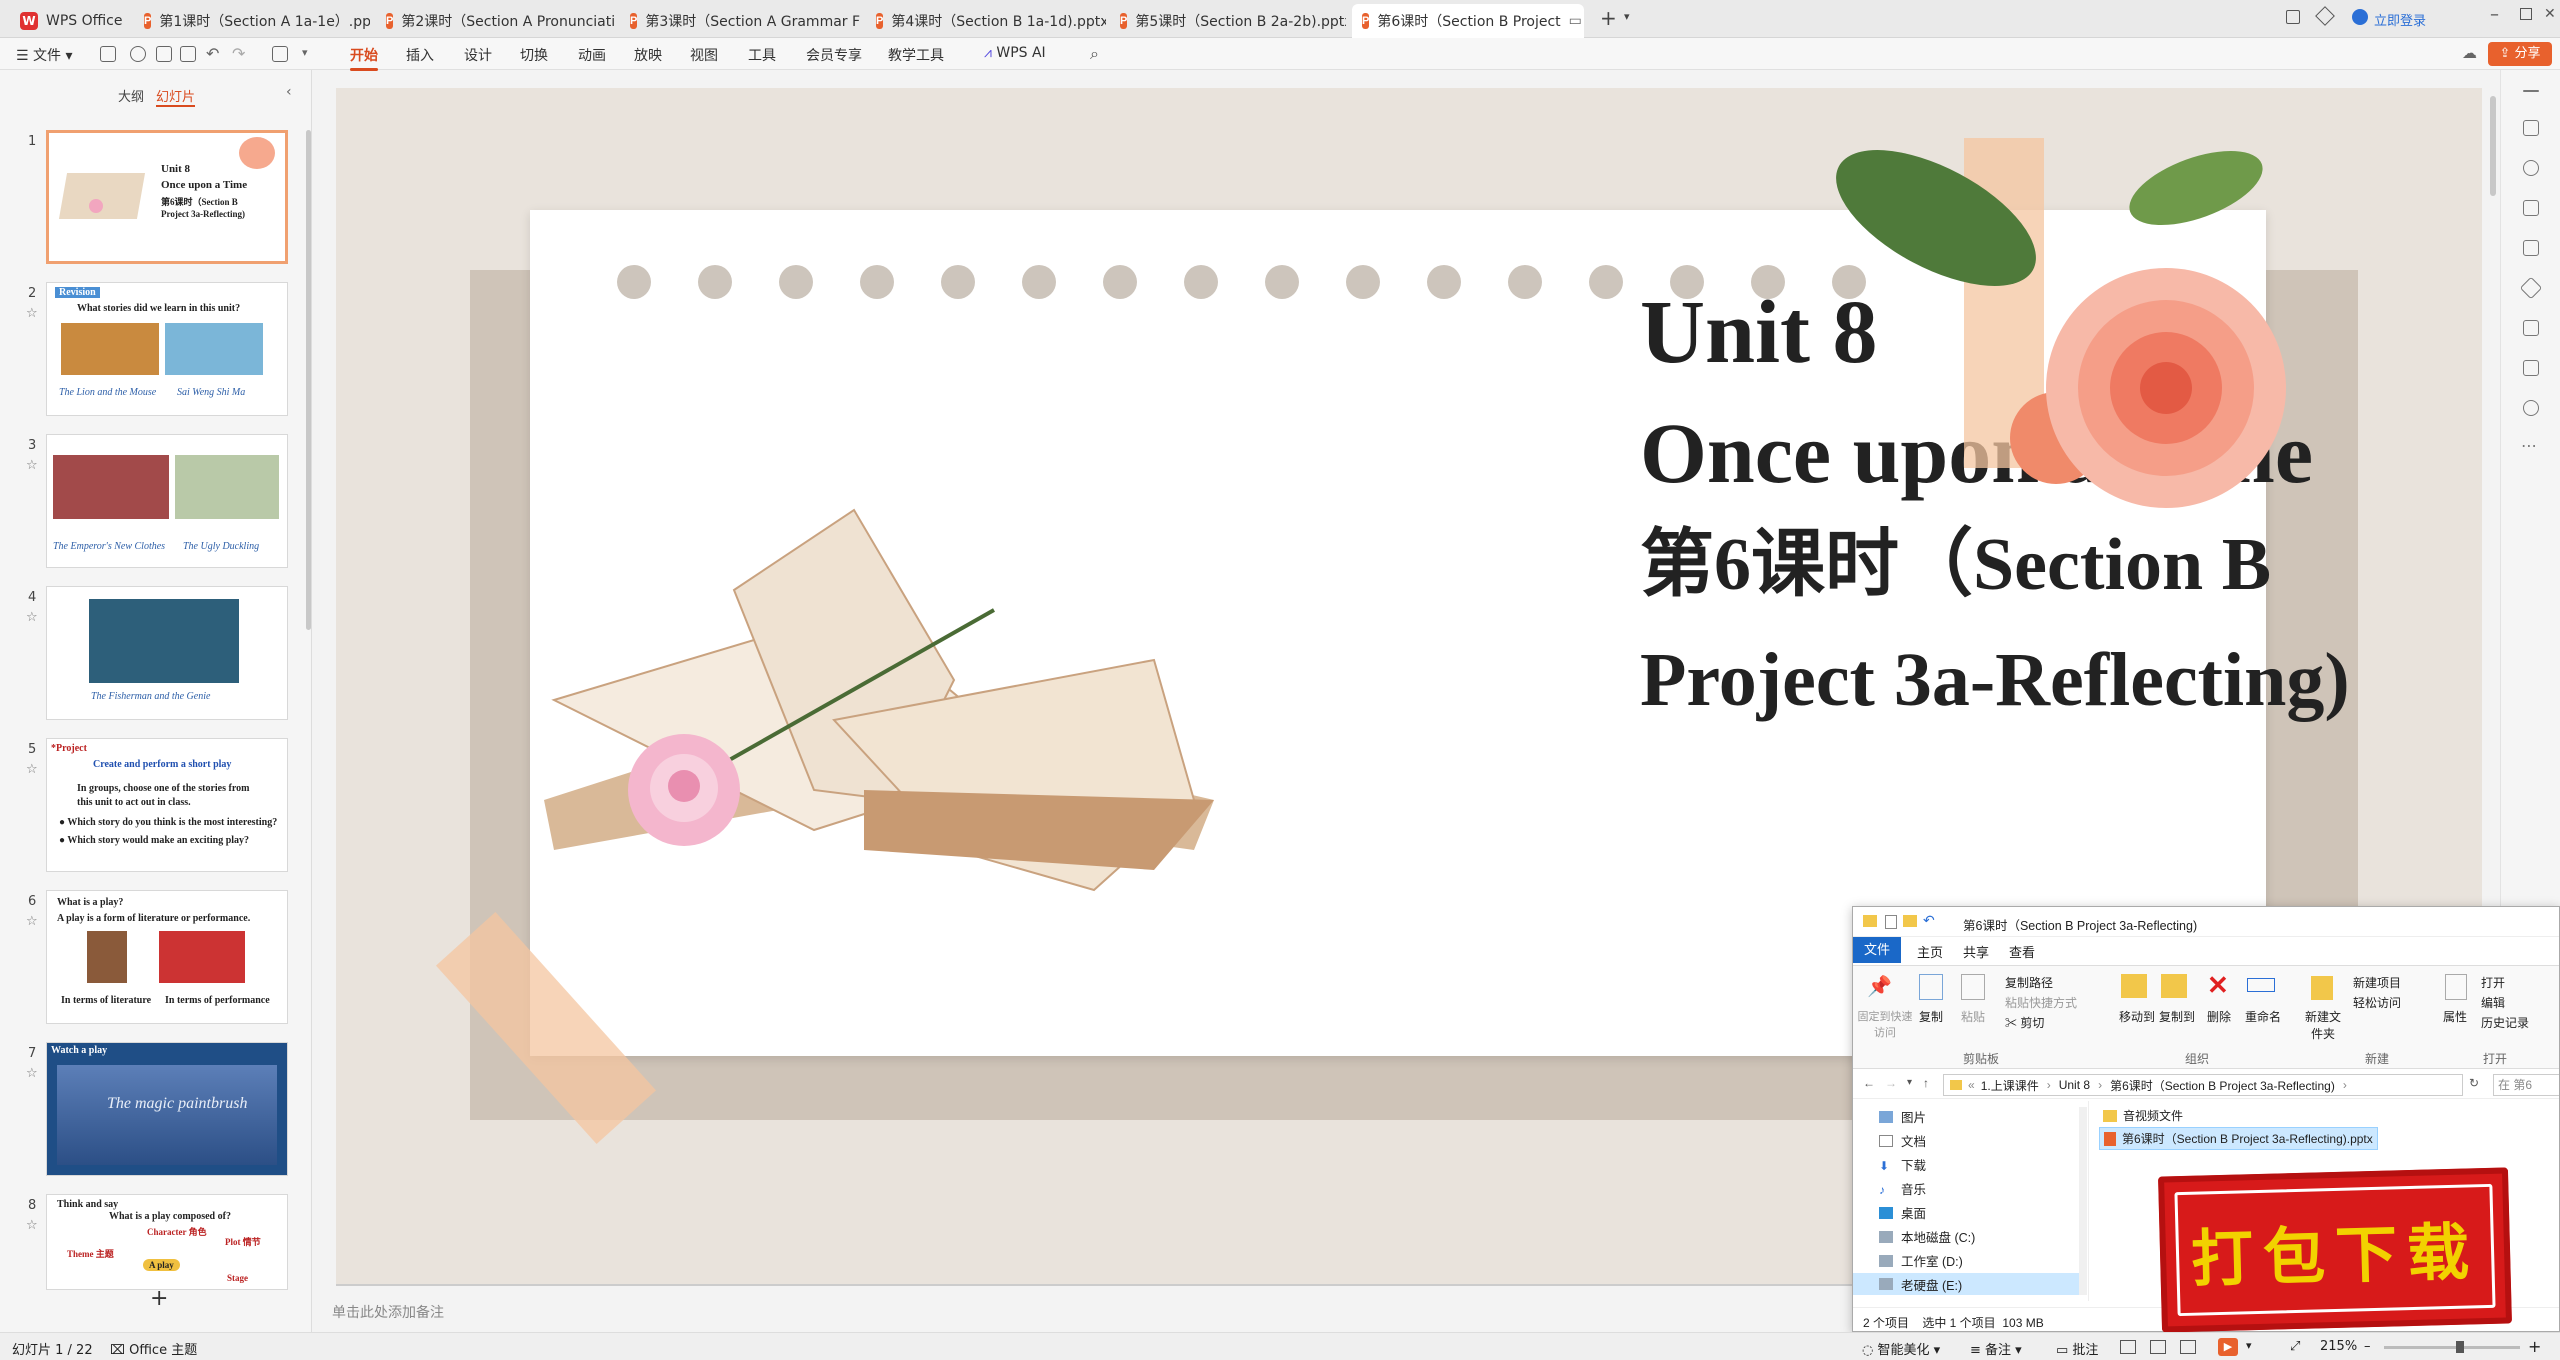 The image size is (2560, 1360). I want to click on tab-view: 视图, so click(704, 55).